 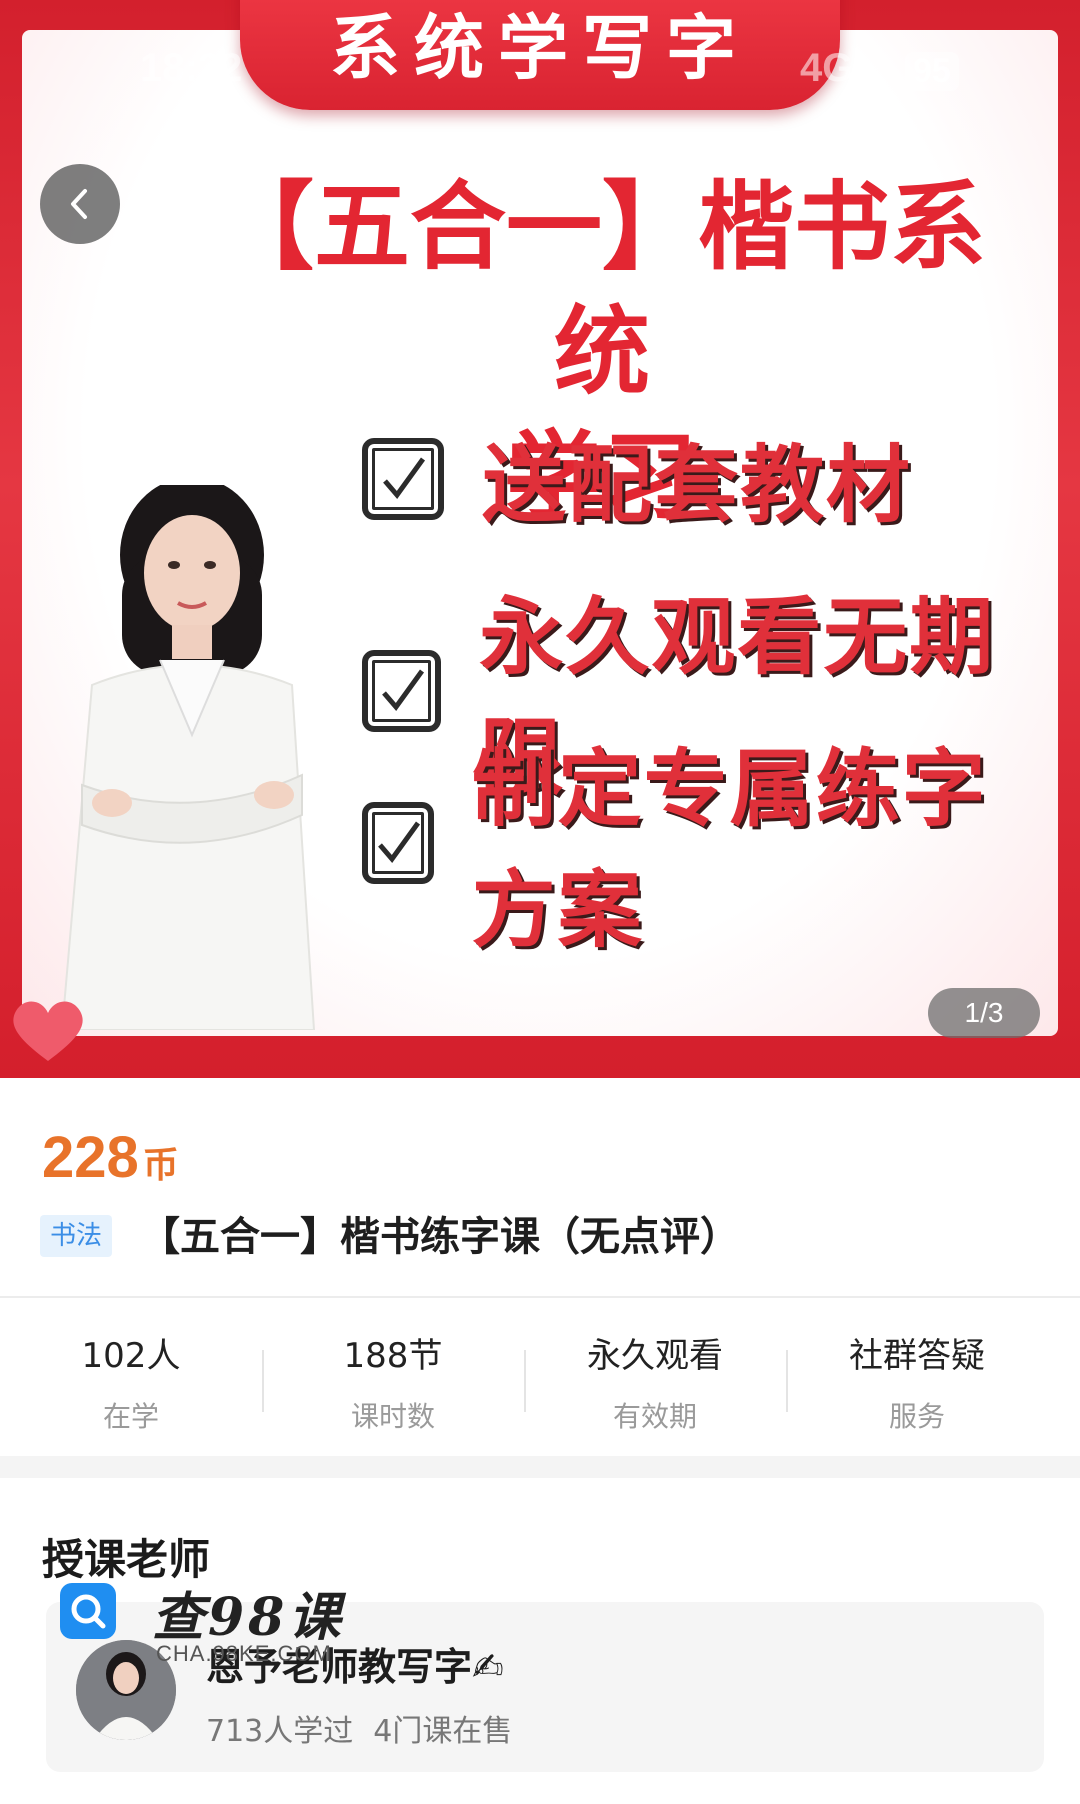 What do you see at coordinates (76, 1236) in the screenshot?
I see `category-tag: 书法` at bounding box center [76, 1236].